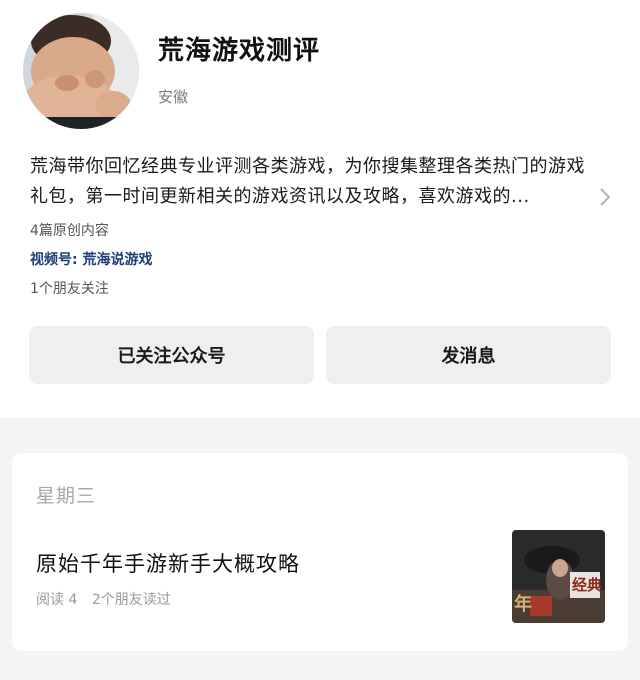  Describe the element at coordinates (468, 355) in the screenshot. I see `send-message-button: 发消息` at that location.